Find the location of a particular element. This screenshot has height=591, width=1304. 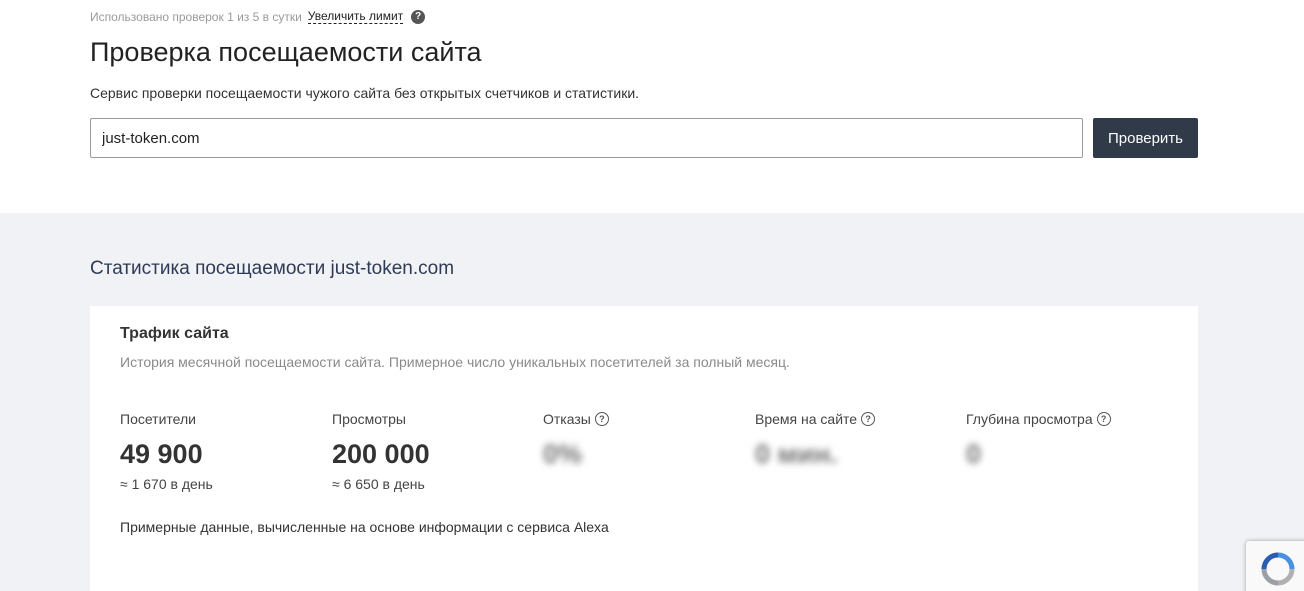

metric-value: 49 900 is located at coordinates (161, 454).